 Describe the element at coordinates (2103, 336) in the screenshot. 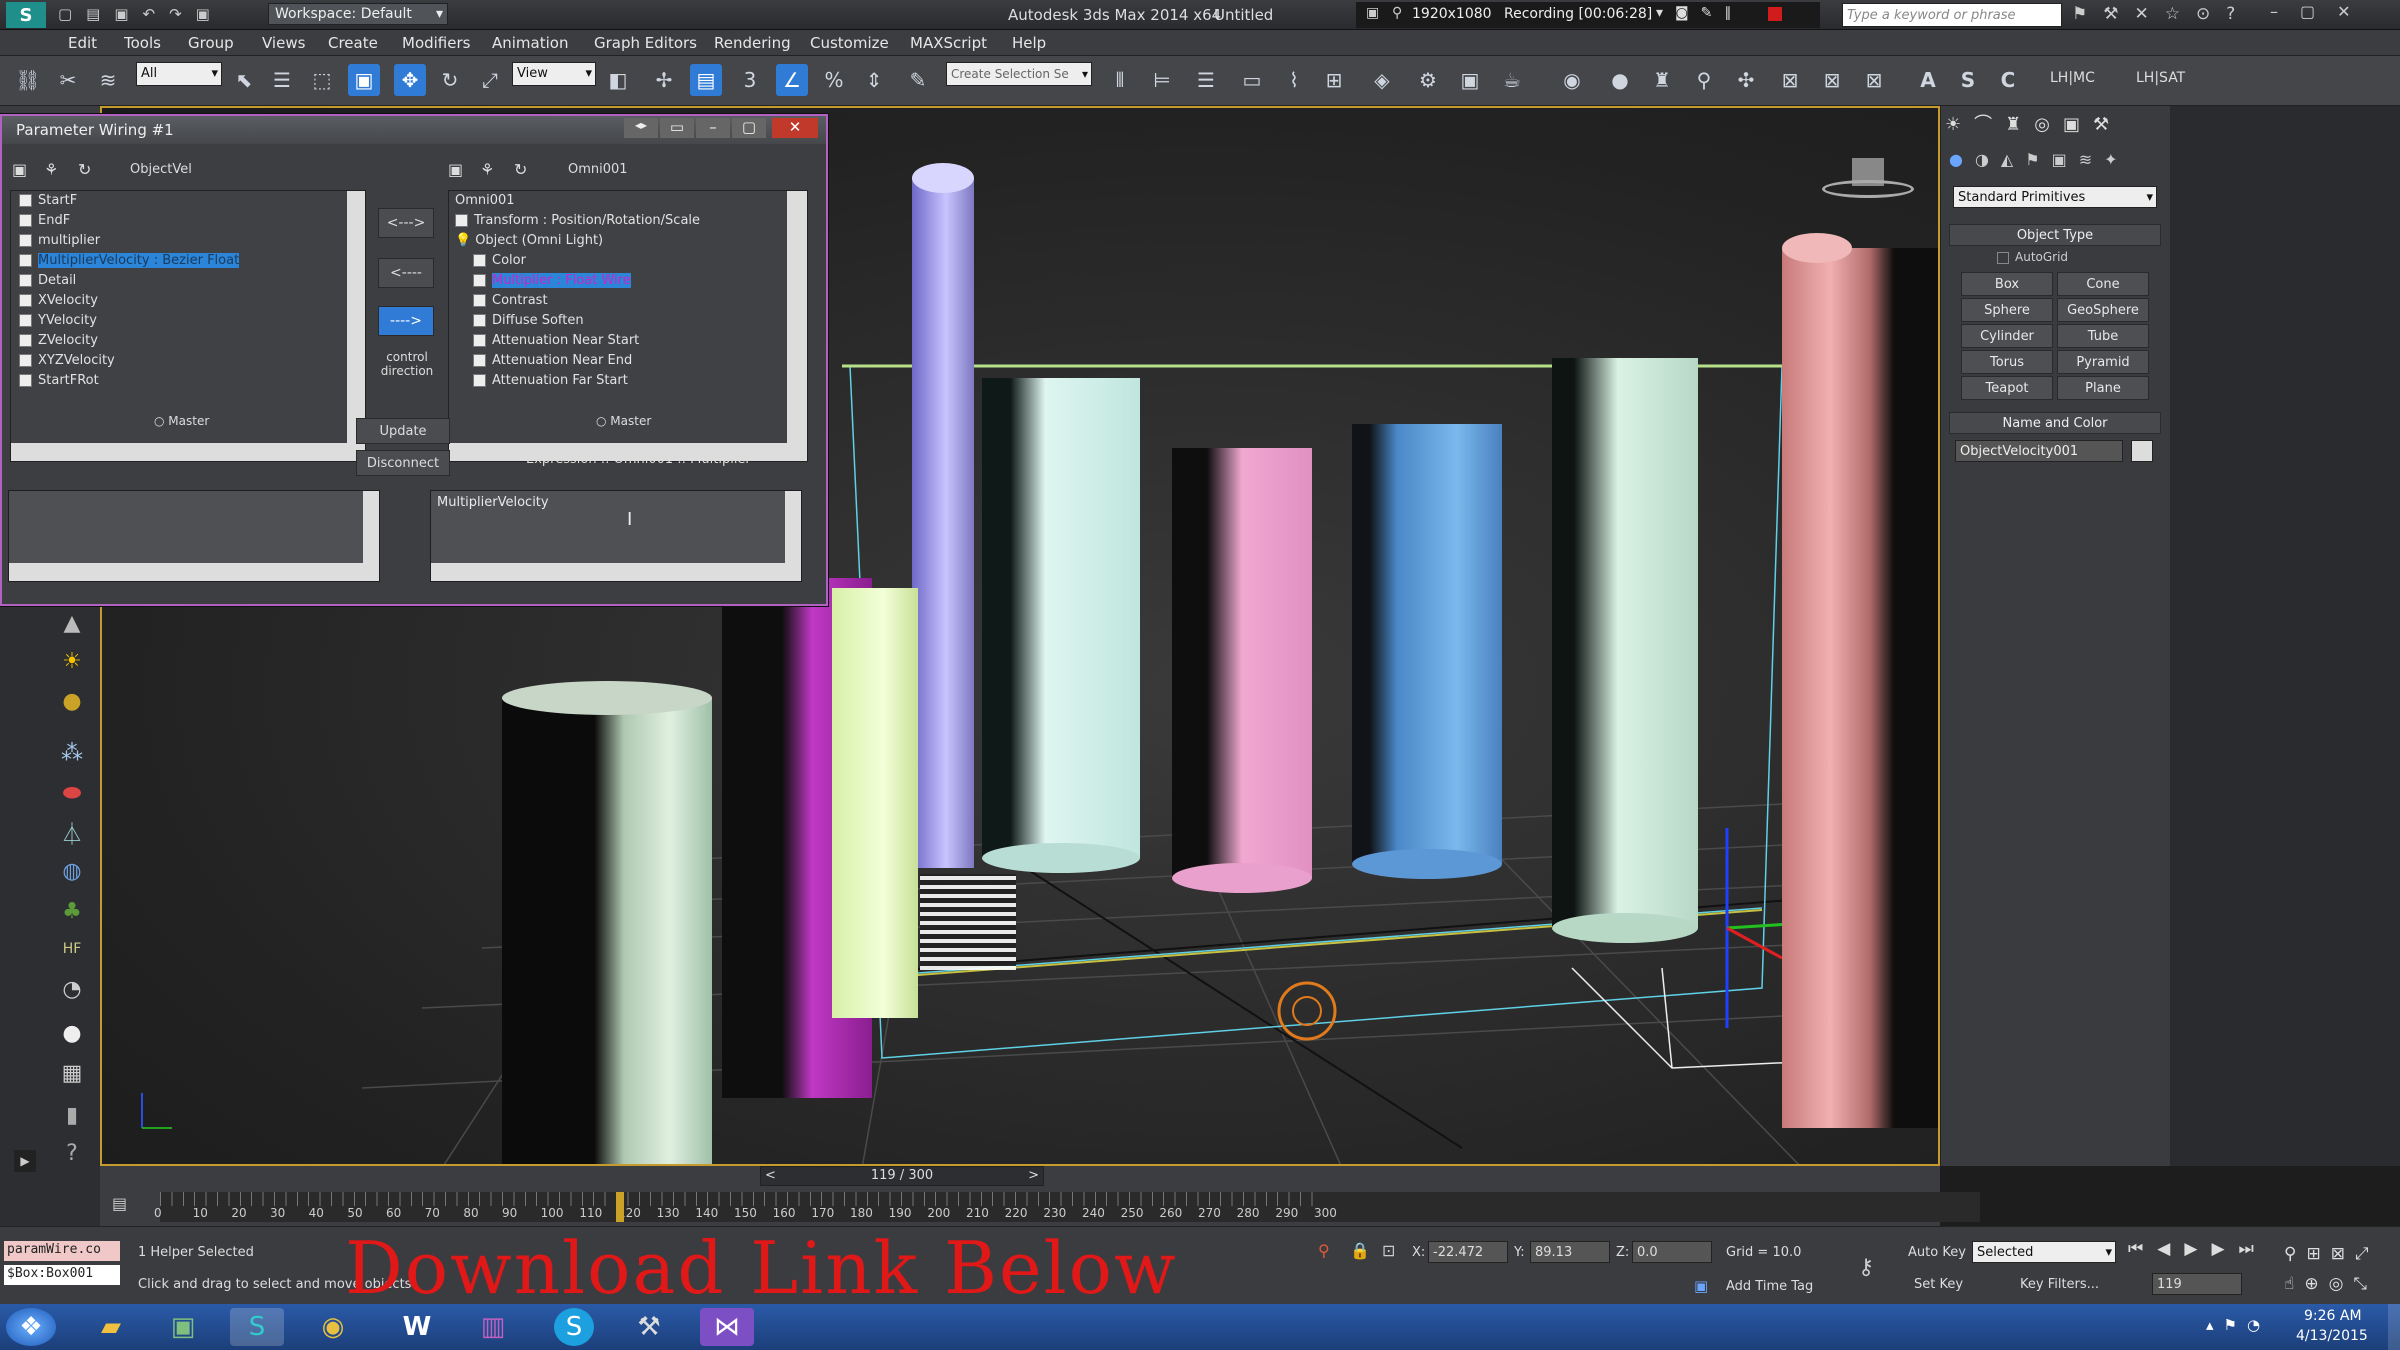

I see `tube-button: Tube` at that location.